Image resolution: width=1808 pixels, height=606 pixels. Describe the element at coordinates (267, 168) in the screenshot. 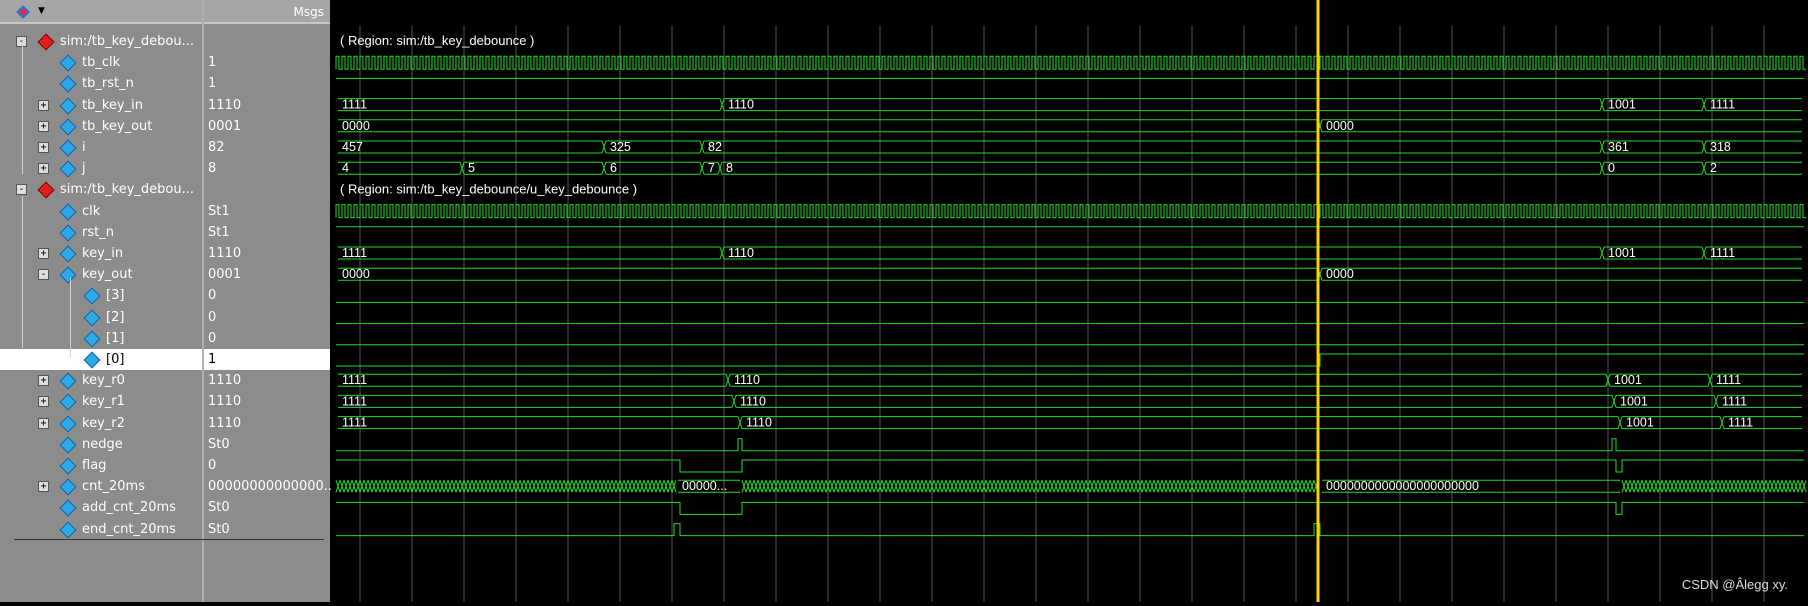

I see `value-row: 8` at that location.